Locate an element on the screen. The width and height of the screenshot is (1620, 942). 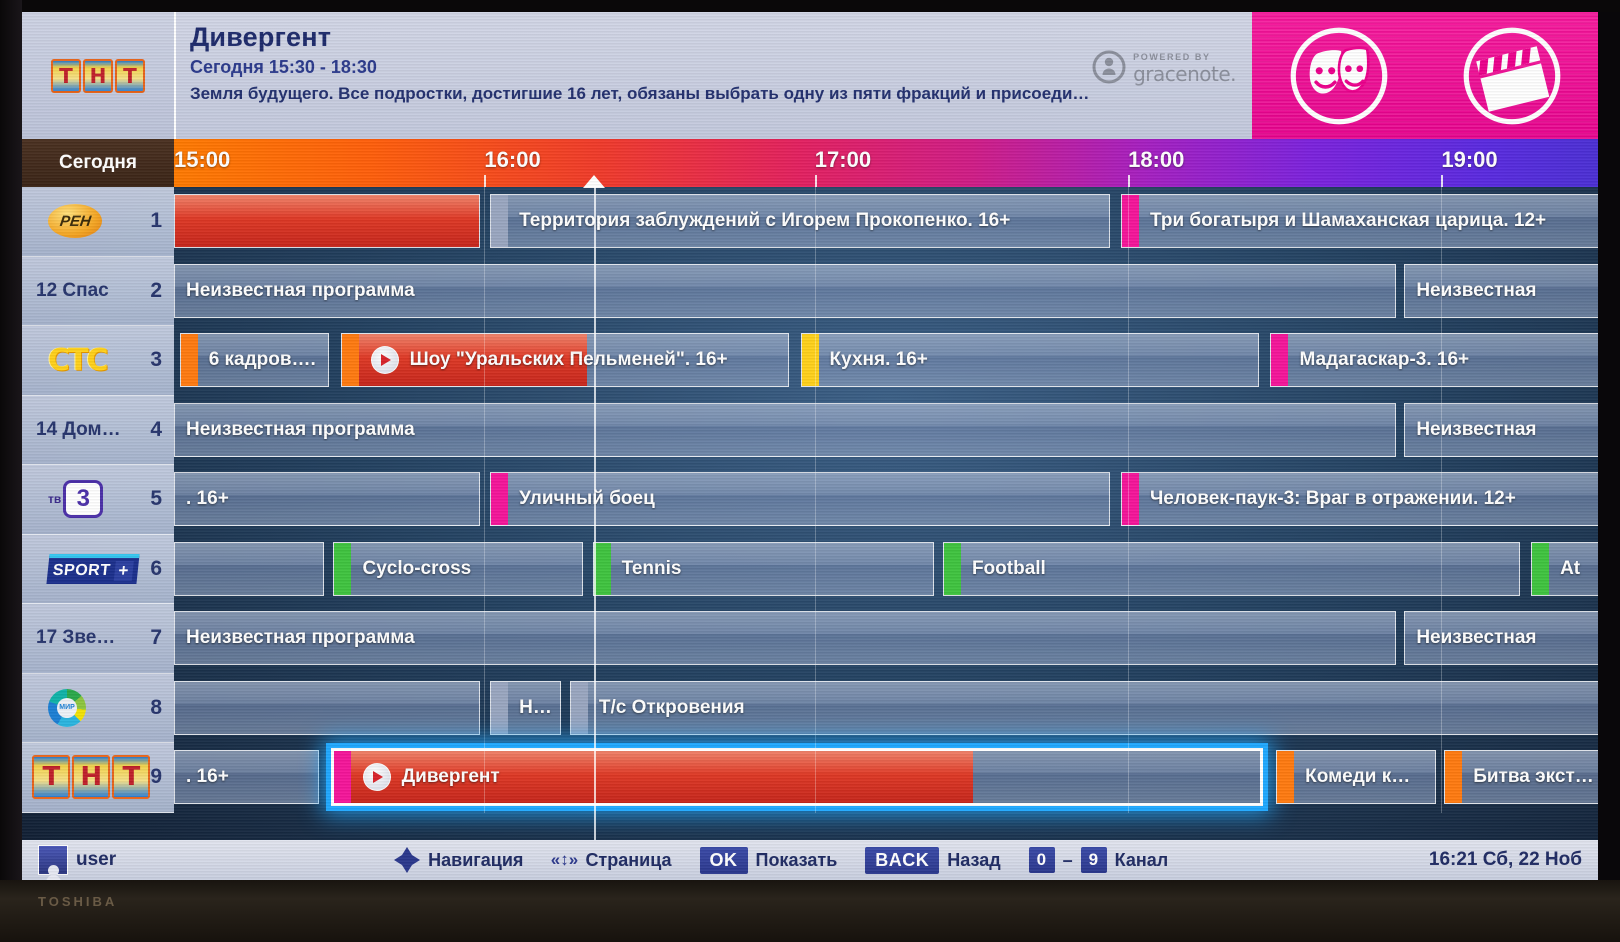
epg-row: ТНТ9 . 16+ Дивергент Комеди к… Битва экстра is located at coordinates (810, 778).